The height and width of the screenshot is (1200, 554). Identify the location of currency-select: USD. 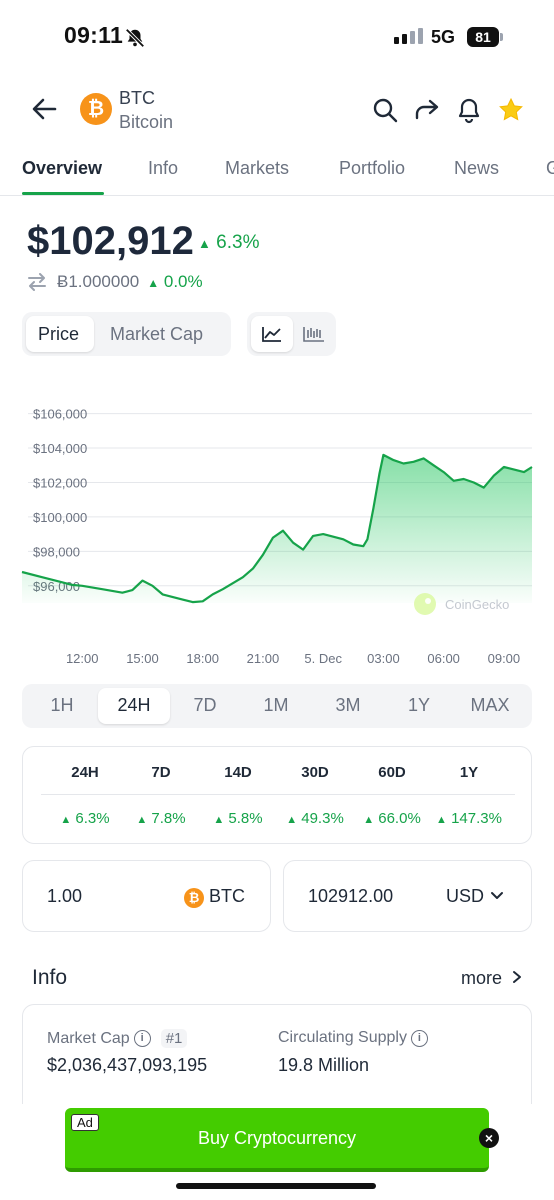
(465, 896).